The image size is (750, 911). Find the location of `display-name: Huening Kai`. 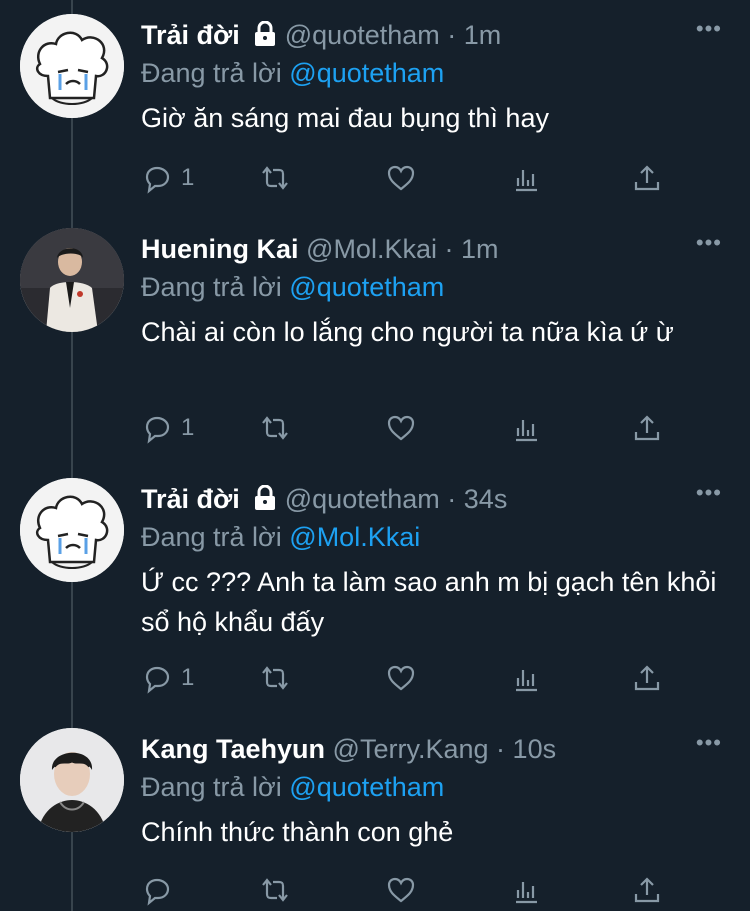

display-name: Huening Kai is located at coordinates (220, 249).